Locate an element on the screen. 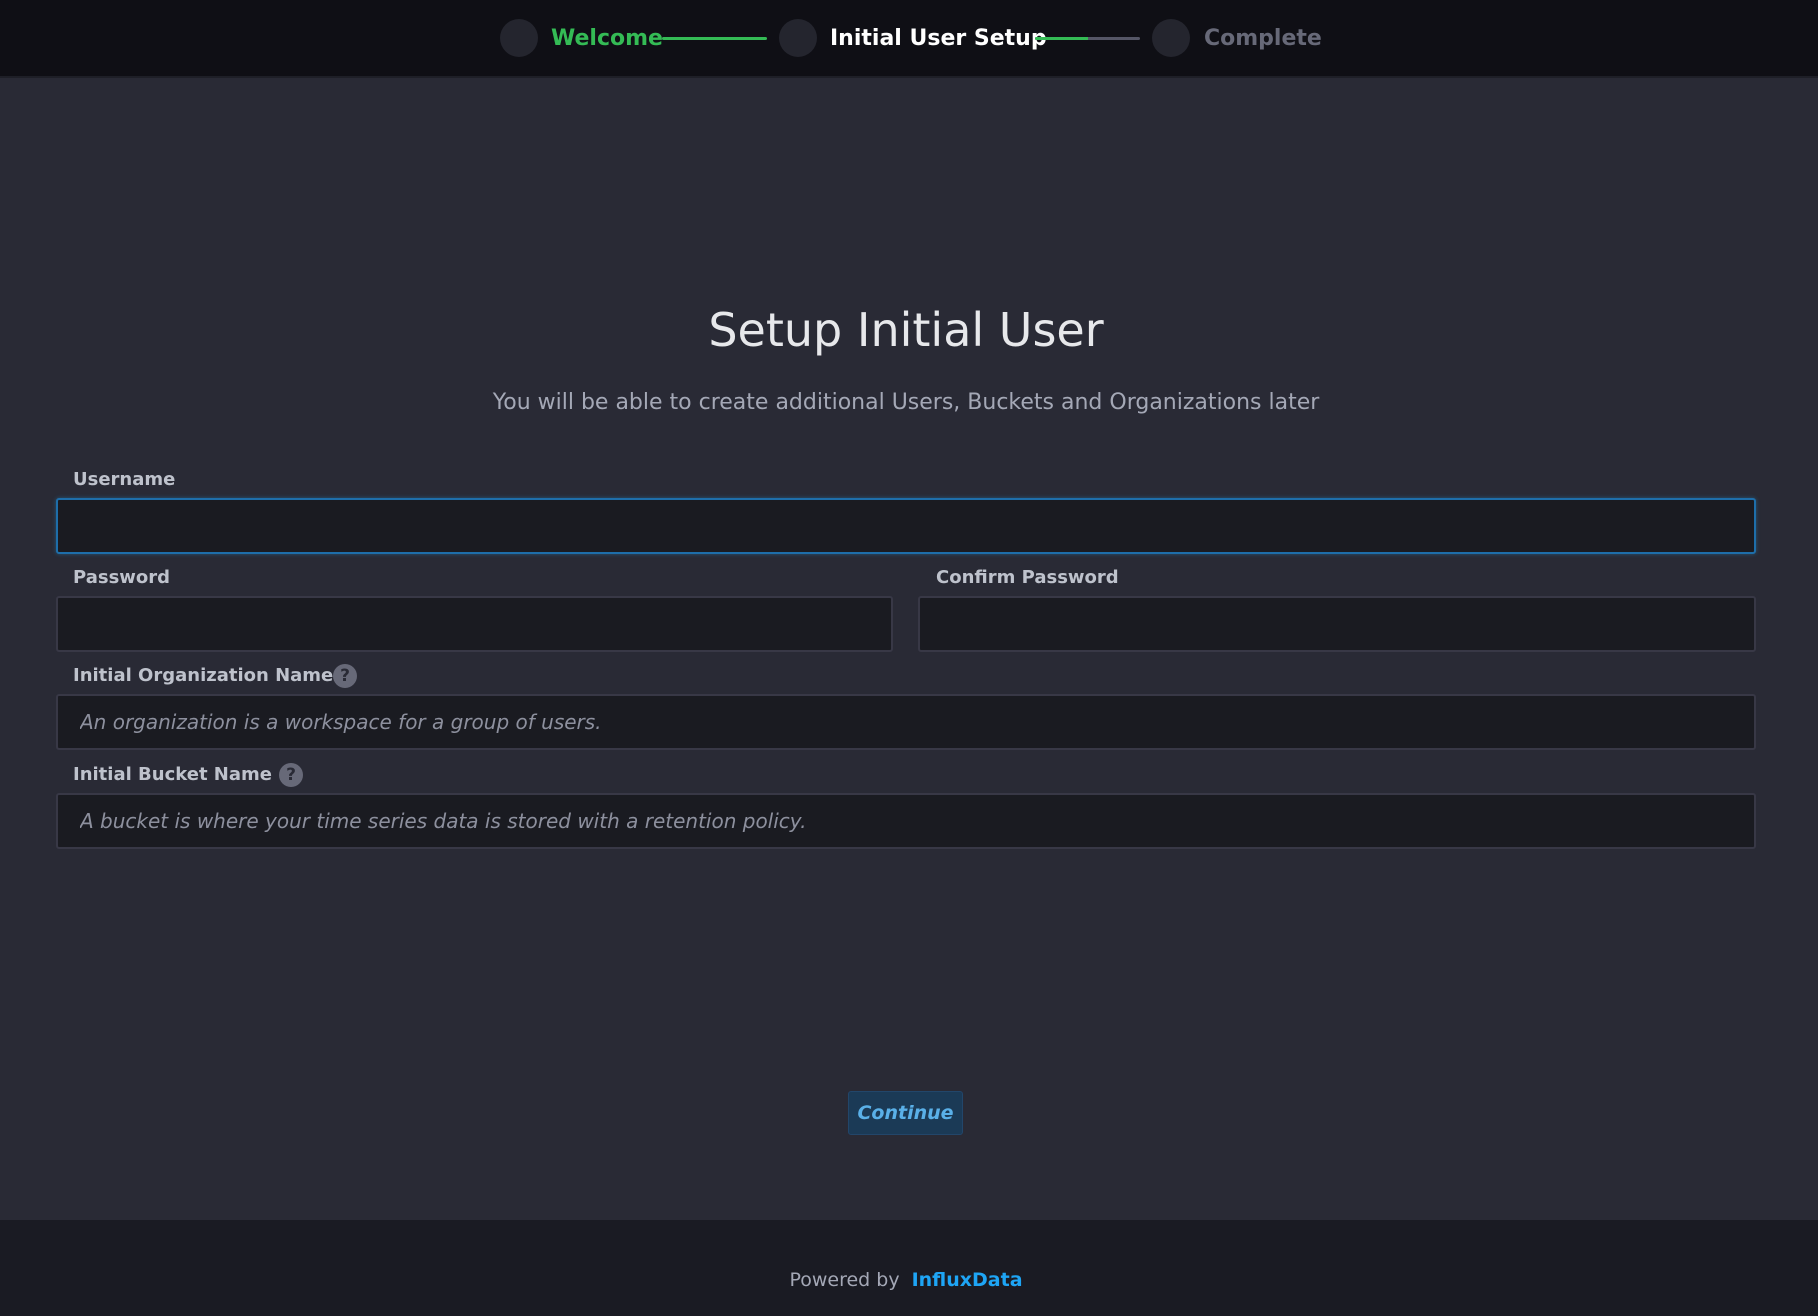  continue-button: Continue is located at coordinates (905, 1113).